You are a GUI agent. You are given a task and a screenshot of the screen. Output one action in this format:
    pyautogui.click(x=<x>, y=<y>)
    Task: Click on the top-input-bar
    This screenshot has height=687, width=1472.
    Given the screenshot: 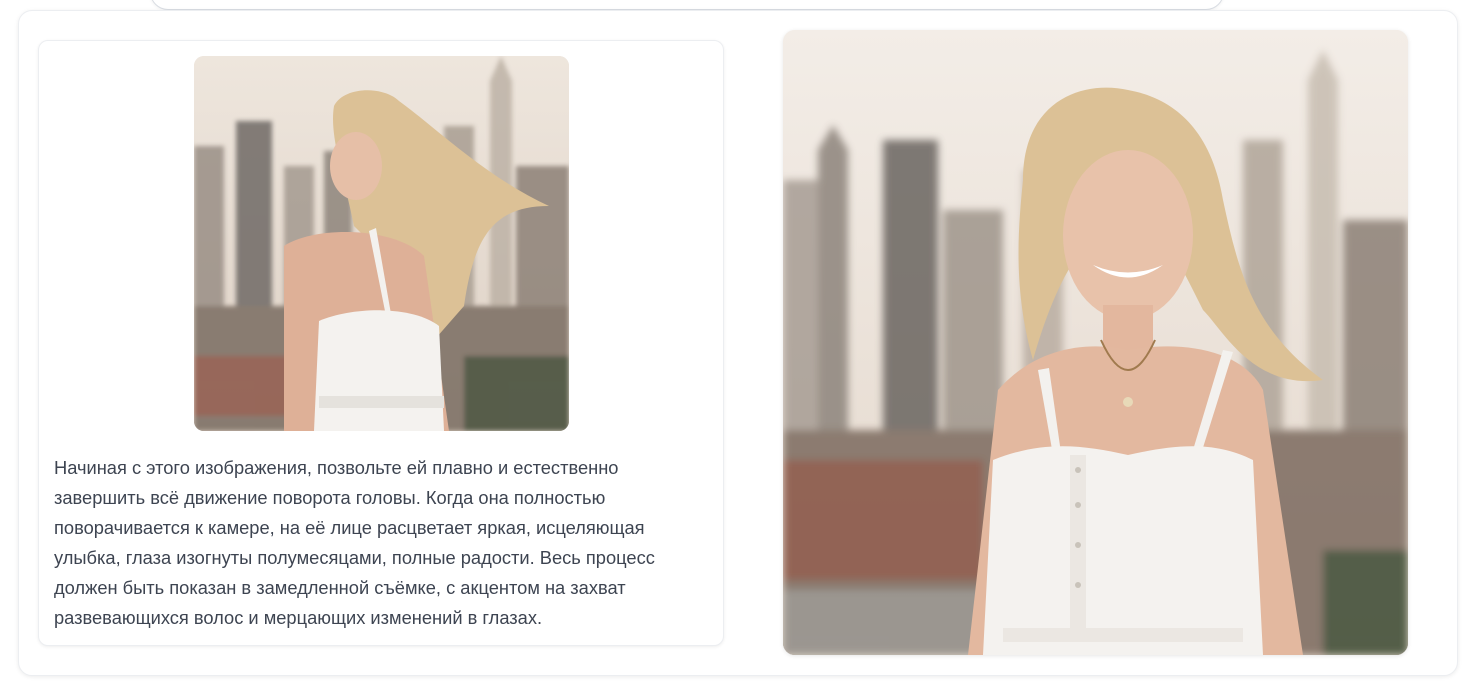 What is the action you would take?
    pyautogui.click(x=687, y=5)
    